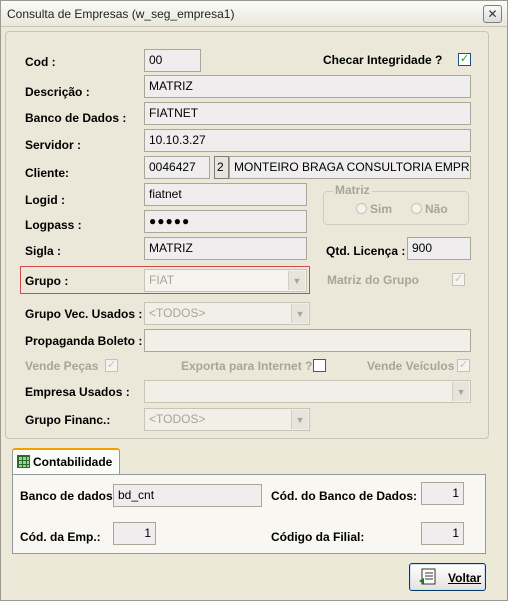 This screenshot has height=601, width=508. I want to click on servidor-field: 10.10.3.27, so click(307, 140).